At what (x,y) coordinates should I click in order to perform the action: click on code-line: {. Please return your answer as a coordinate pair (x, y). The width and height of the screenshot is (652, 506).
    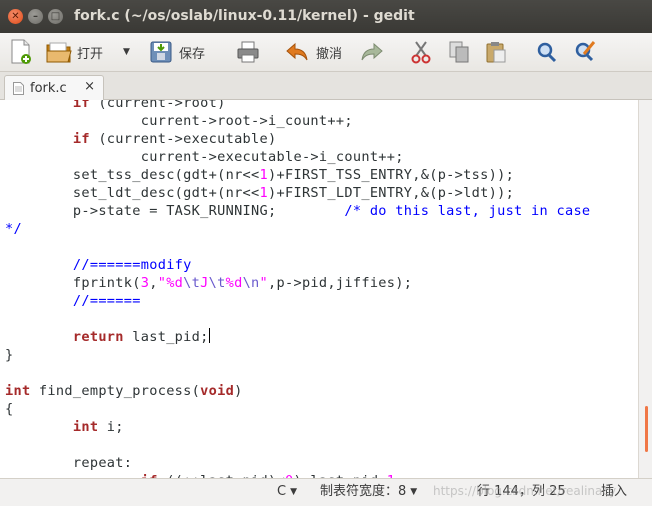
    Looking at the image, I should click on (9, 409).